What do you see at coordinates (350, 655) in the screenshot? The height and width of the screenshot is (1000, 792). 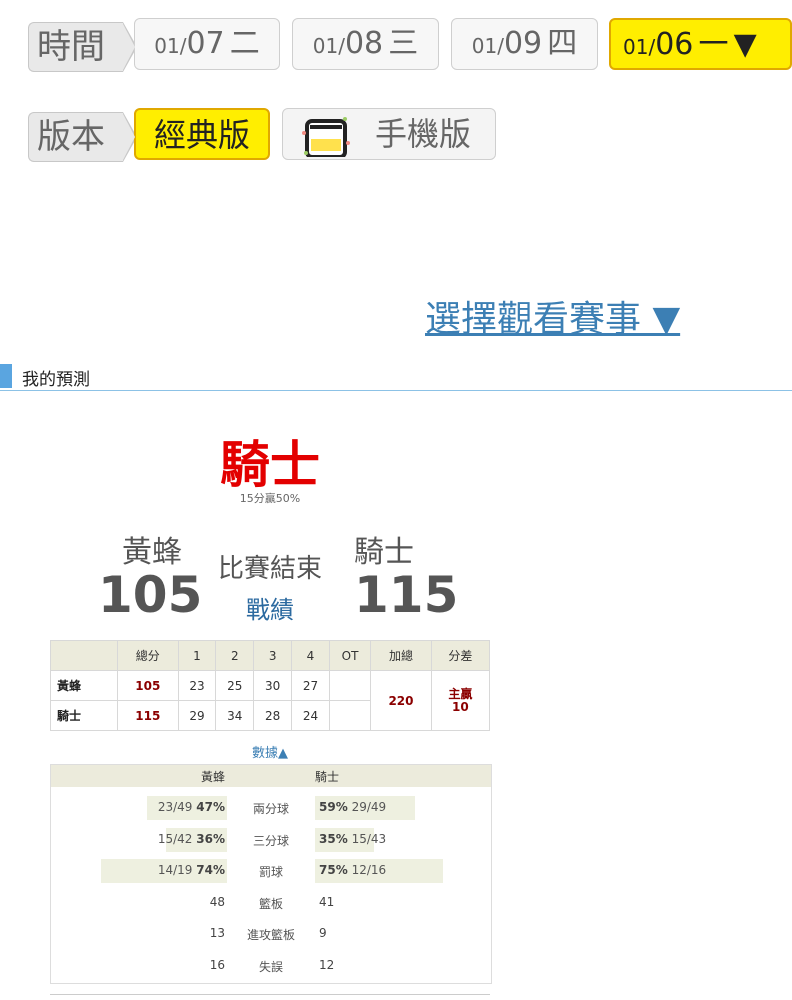 I see `table-header: OT` at bounding box center [350, 655].